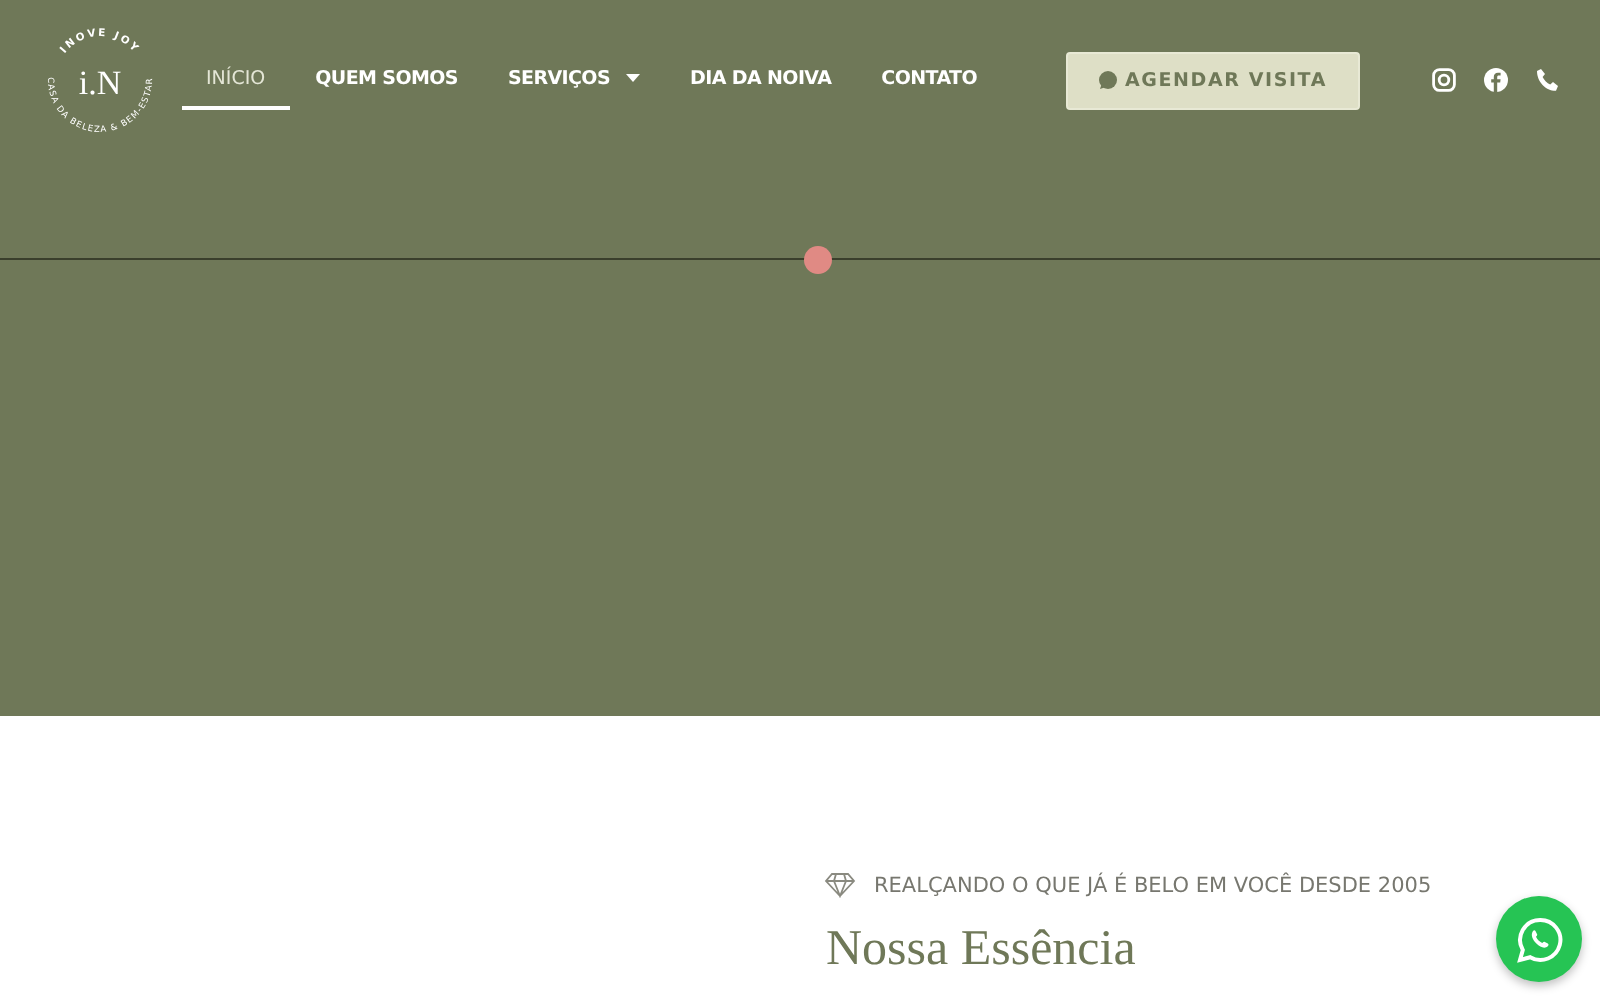 The width and height of the screenshot is (1600, 1000). Describe the element at coordinates (840, 885) in the screenshot. I see `diamond-icon` at that location.